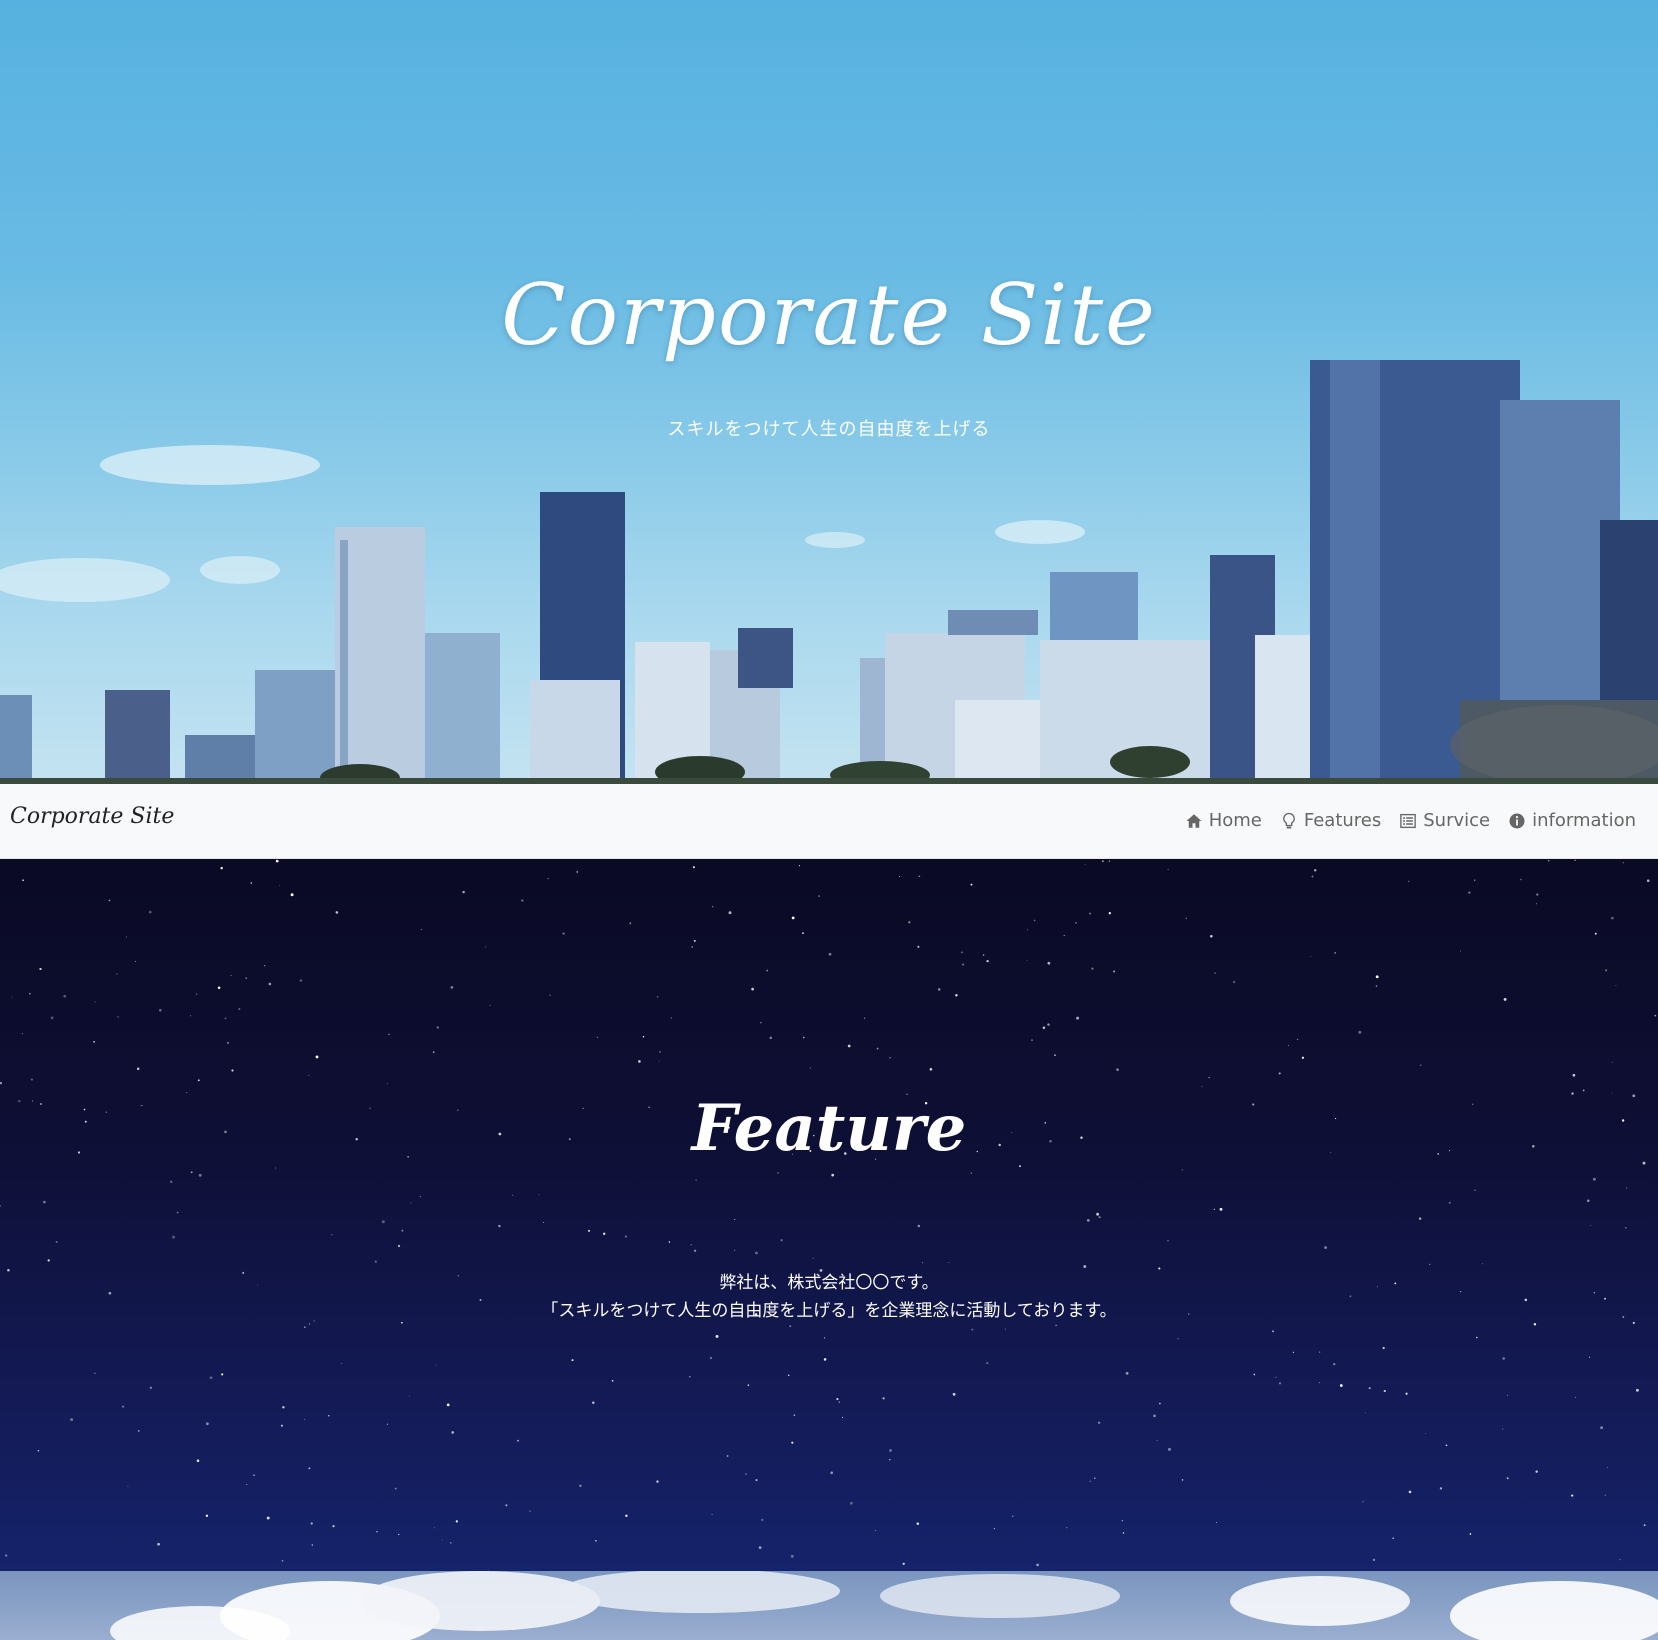 This screenshot has width=1658, height=1640. I want to click on nav-item-information: information, so click(1572, 820).